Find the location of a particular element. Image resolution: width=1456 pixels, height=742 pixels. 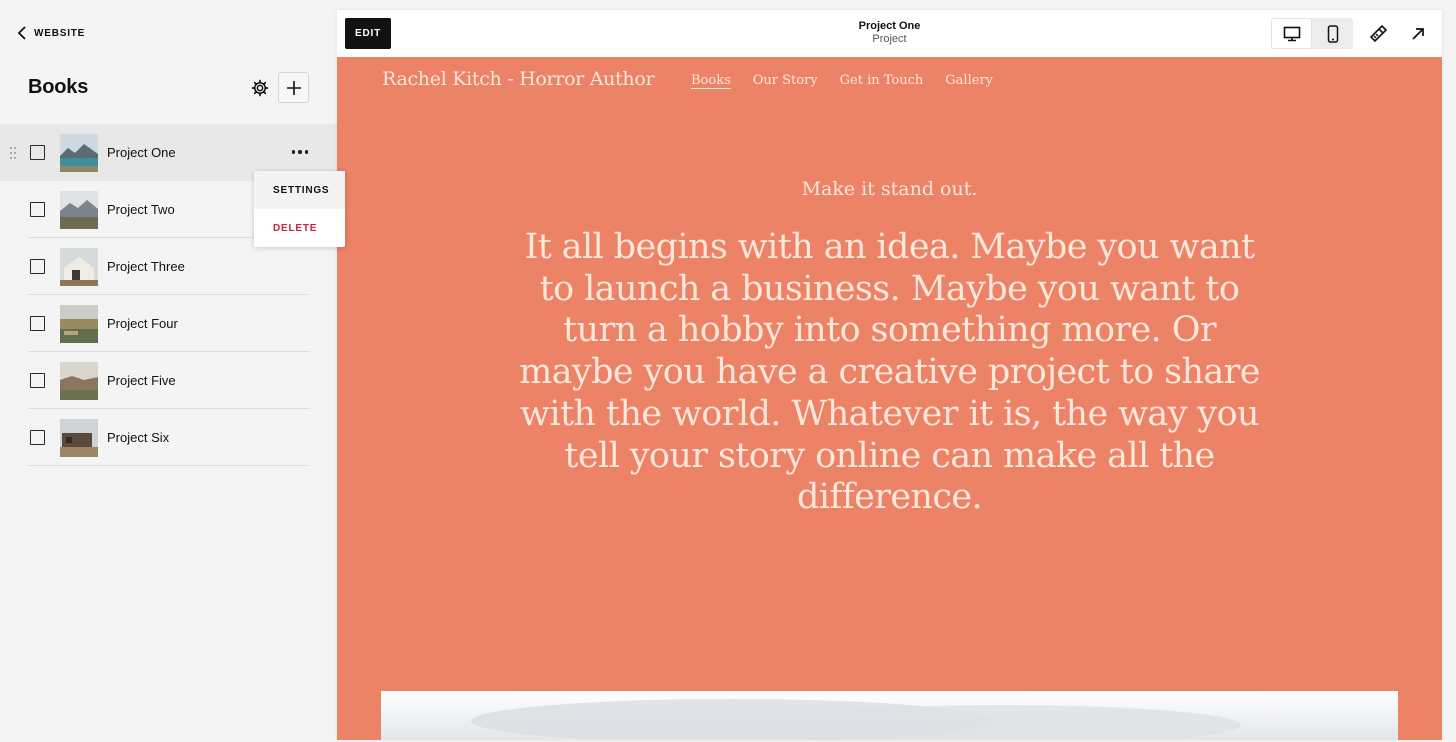

item-title: Project One is located at coordinates (141, 152).